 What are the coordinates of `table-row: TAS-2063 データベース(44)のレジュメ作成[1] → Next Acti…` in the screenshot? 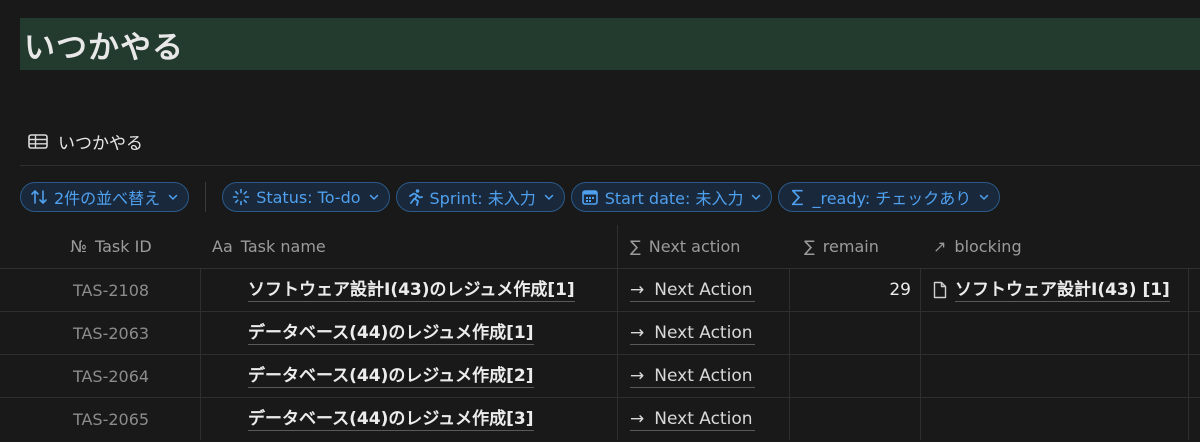 It's located at (600, 332).